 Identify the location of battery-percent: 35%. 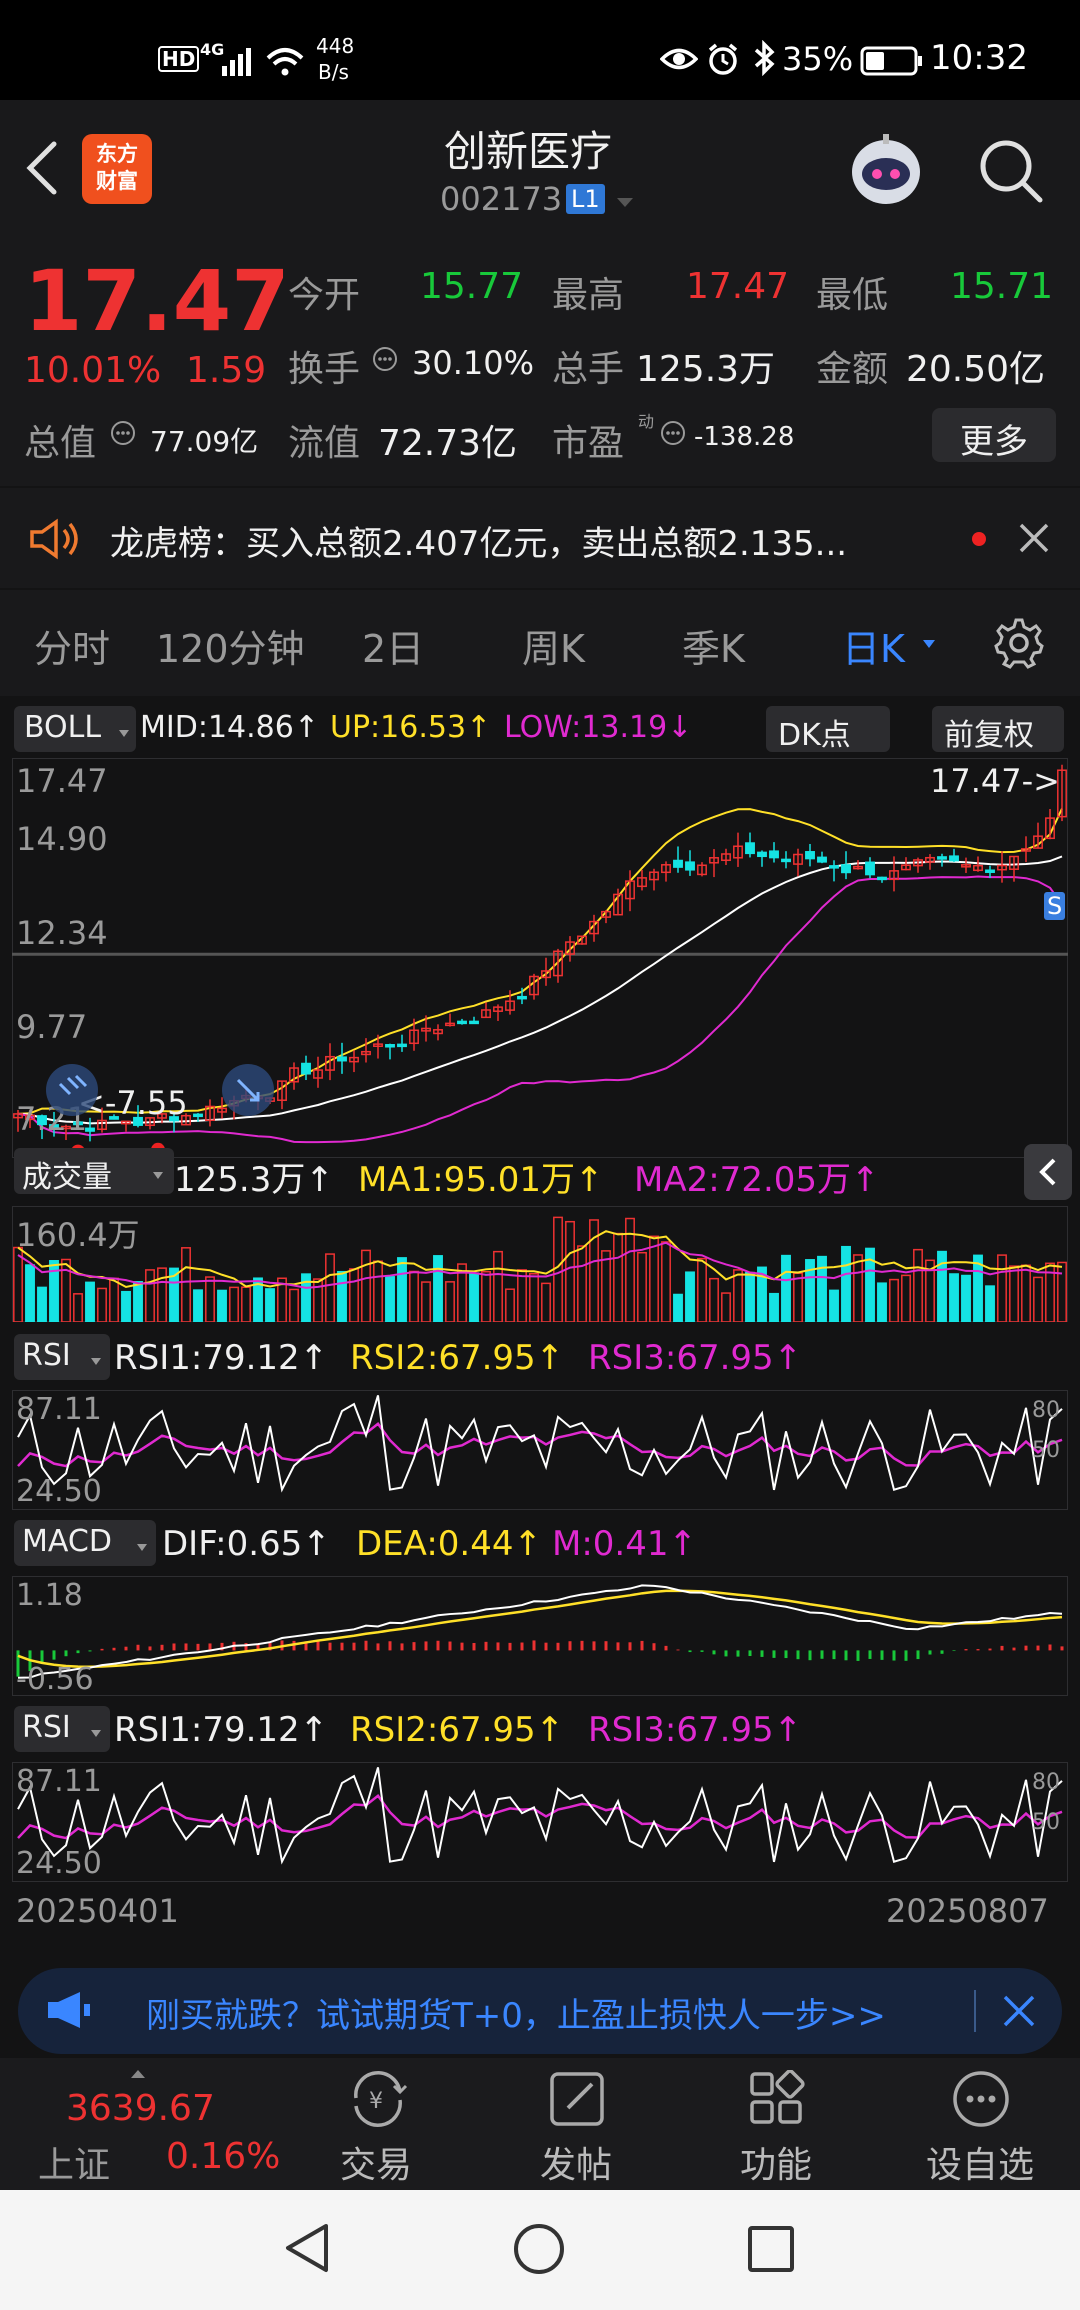
(818, 59).